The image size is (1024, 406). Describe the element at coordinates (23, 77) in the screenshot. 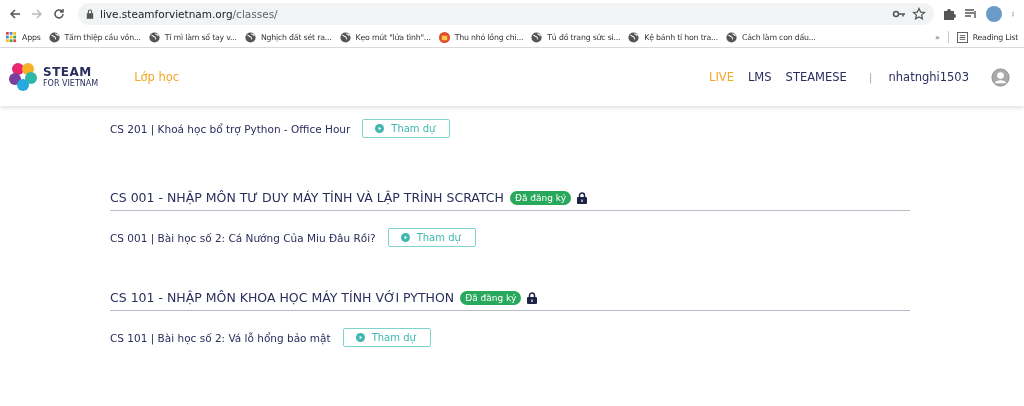

I see `logo-icon` at that location.